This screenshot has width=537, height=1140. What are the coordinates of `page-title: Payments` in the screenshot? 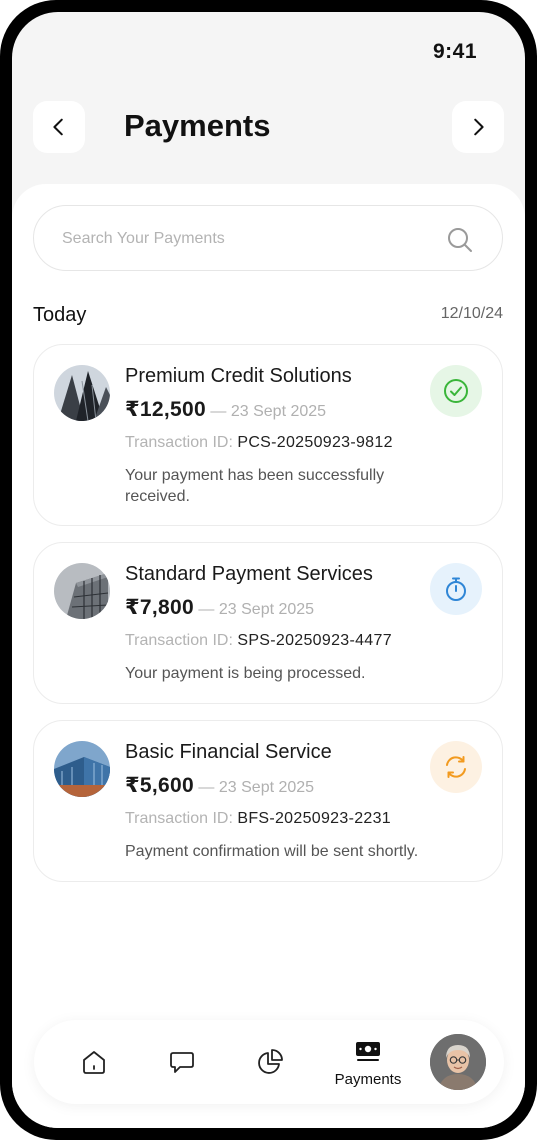 It's located at (197, 125).